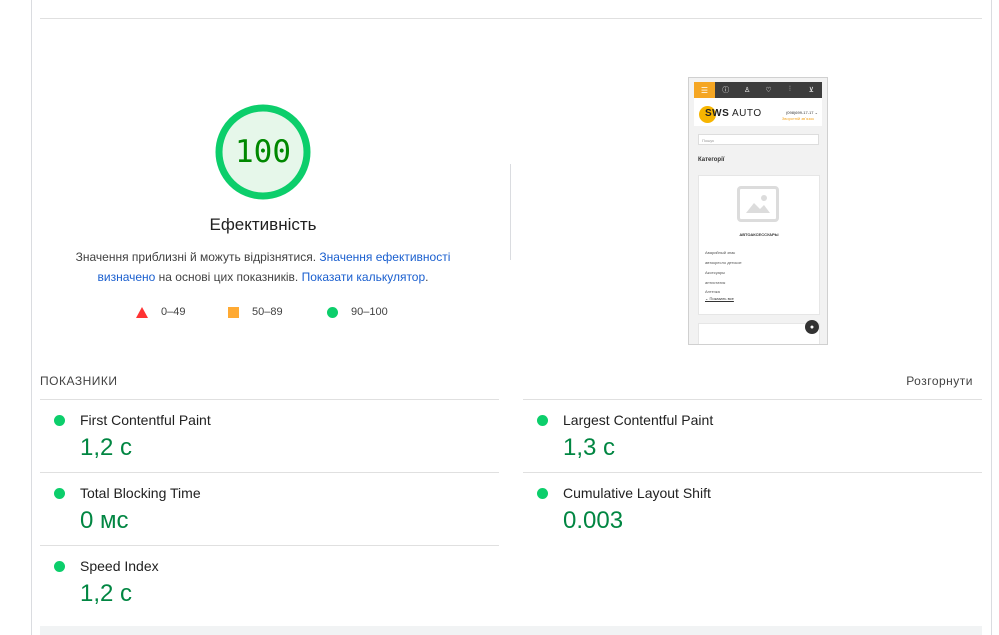 This screenshot has height=635, width=999. What do you see at coordinates (752, 509) in the screenshot?
I see `metric-cumulative-layout-shift: Cumulative Layout Shift 0.003` at bounding box center [752, 509].